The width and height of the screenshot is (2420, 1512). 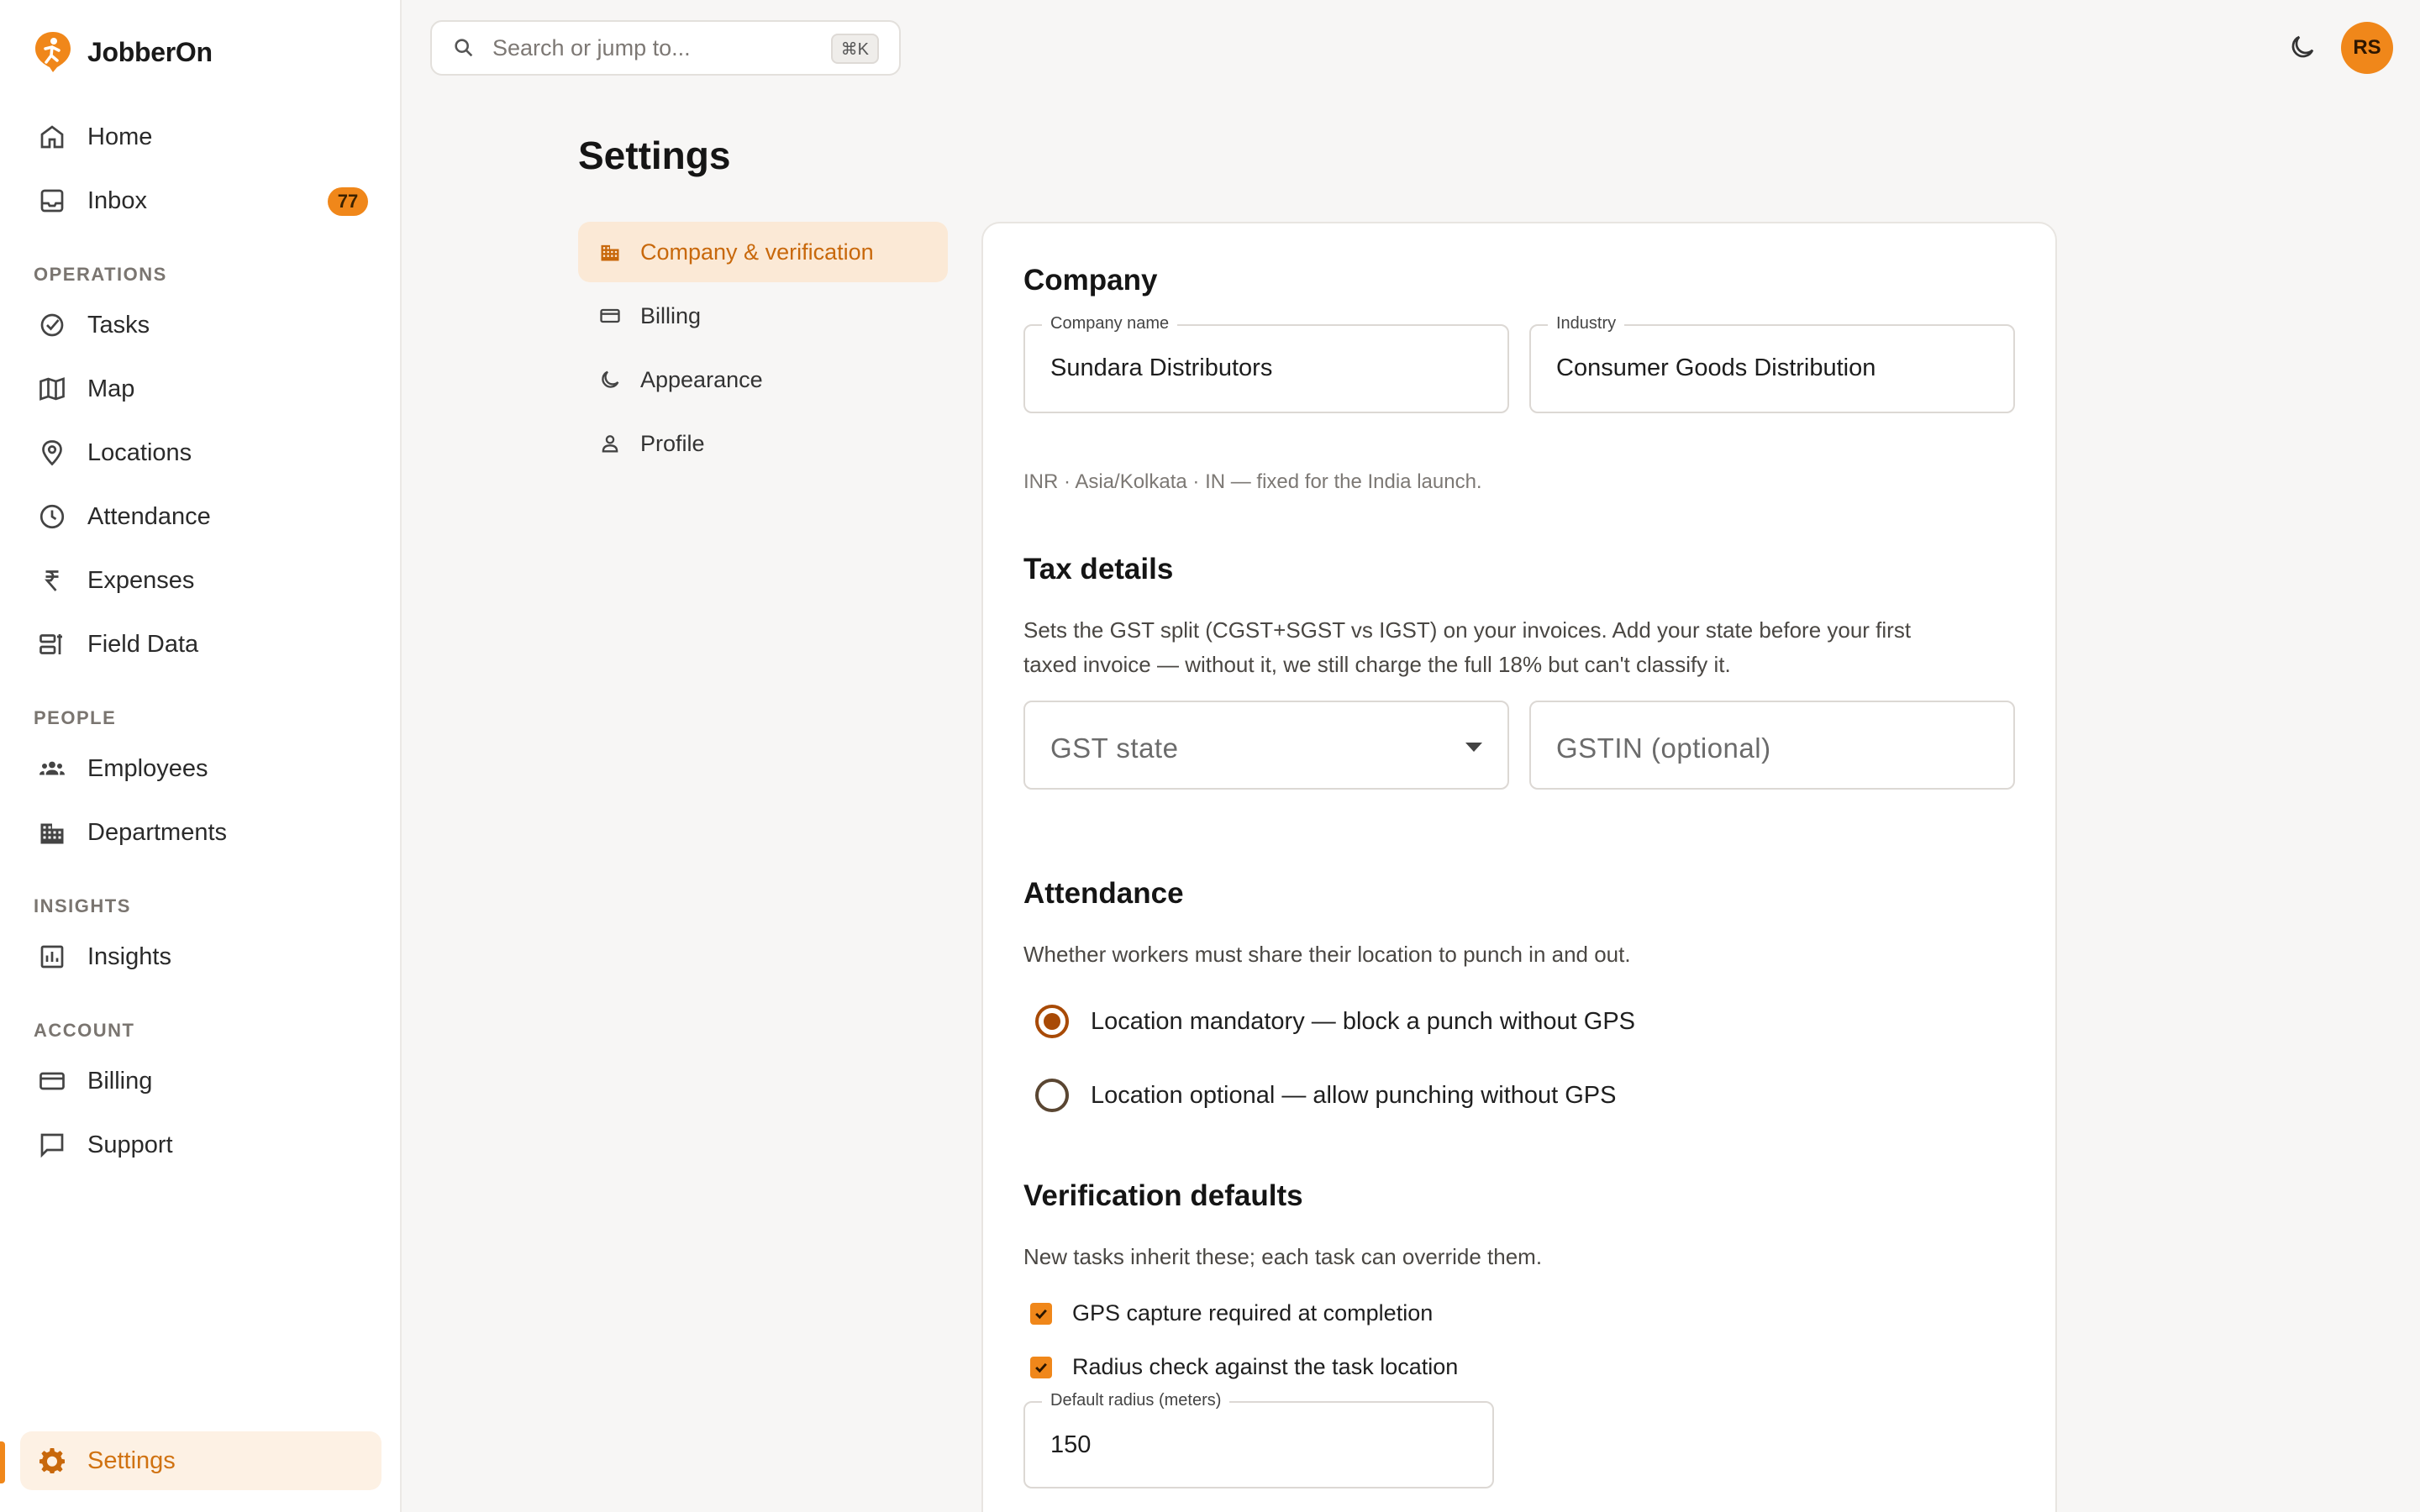 What do you see at coordinates (671, 315) in the screenshot?
I see `settings-tab-label: Billing` at bounding box center [671, 315].